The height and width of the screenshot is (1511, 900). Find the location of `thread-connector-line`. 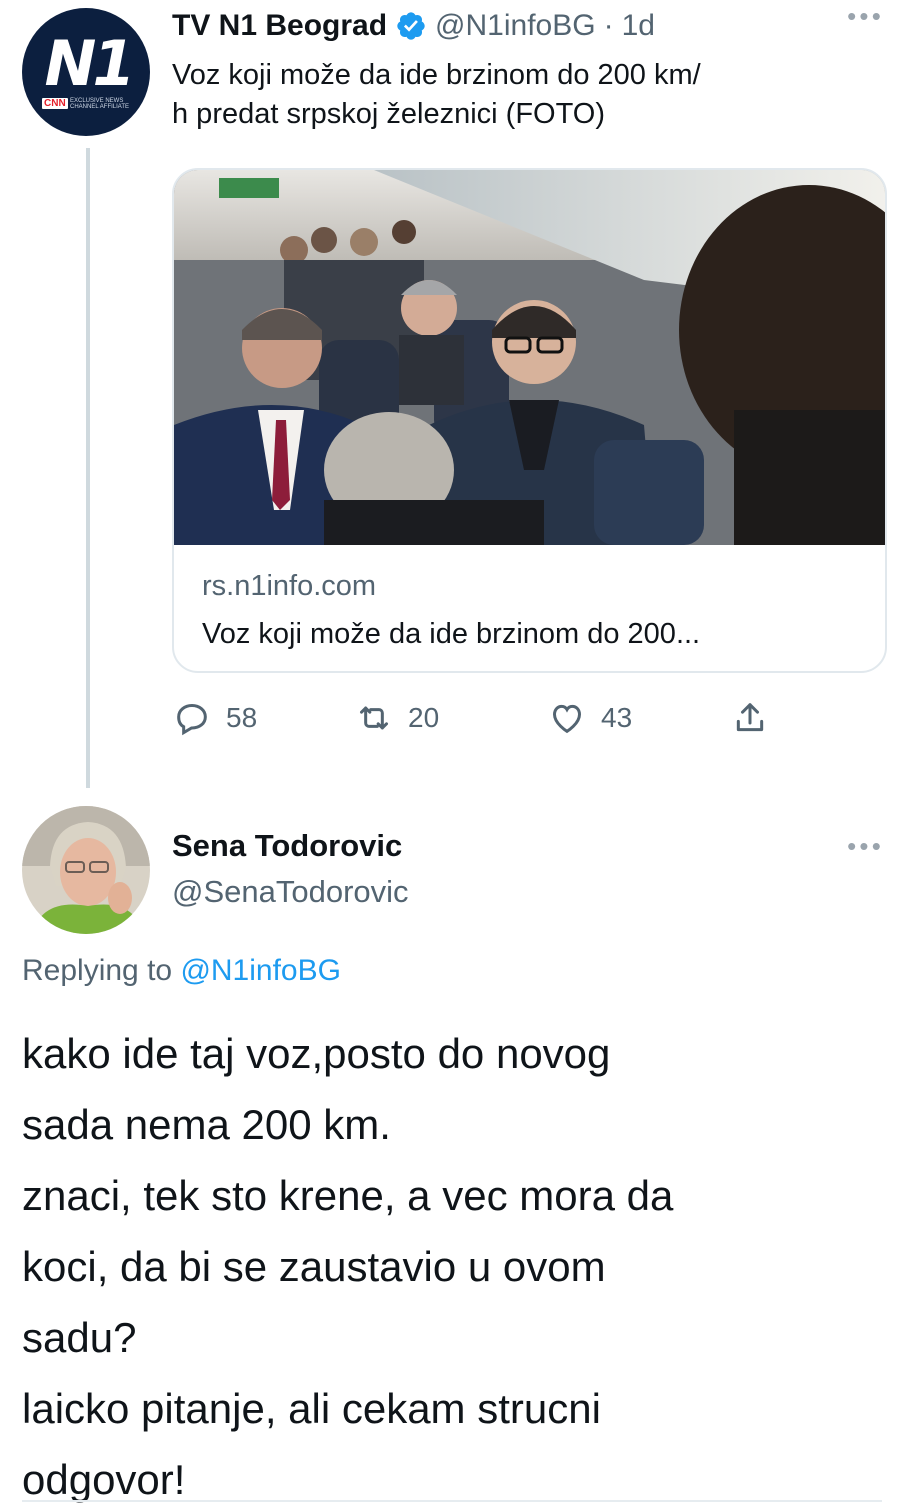

thread-connector-line is located at coordinates (88, 468).